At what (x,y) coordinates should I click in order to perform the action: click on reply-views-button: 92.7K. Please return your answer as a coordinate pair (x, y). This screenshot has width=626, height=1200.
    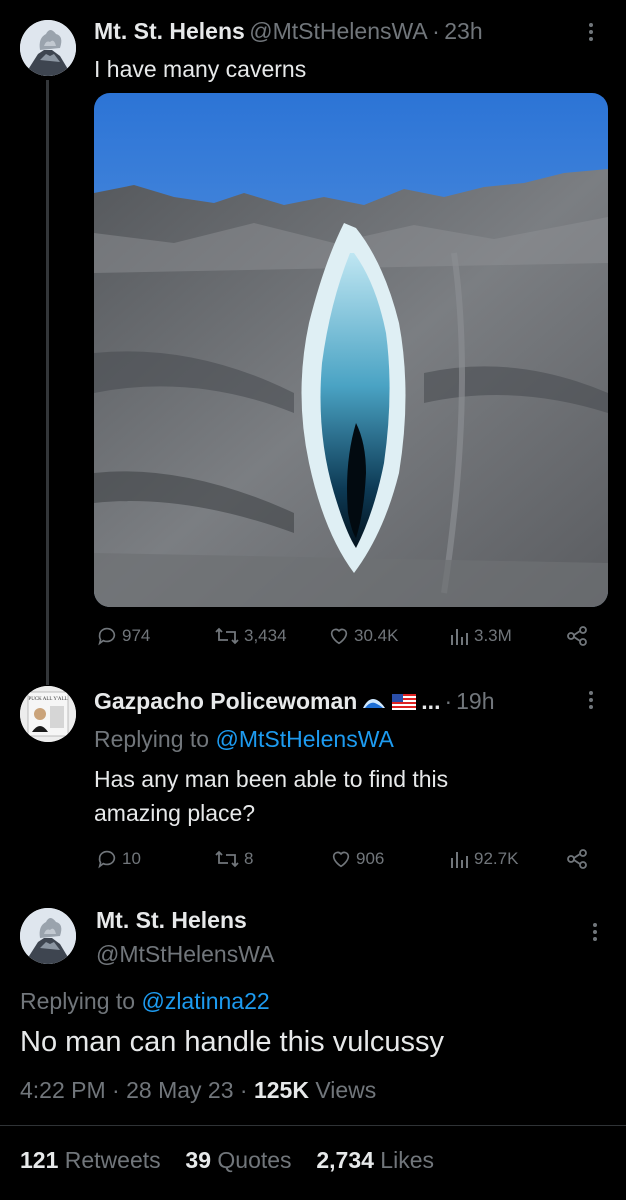
    Looking at the image, I should click on (483, 859).